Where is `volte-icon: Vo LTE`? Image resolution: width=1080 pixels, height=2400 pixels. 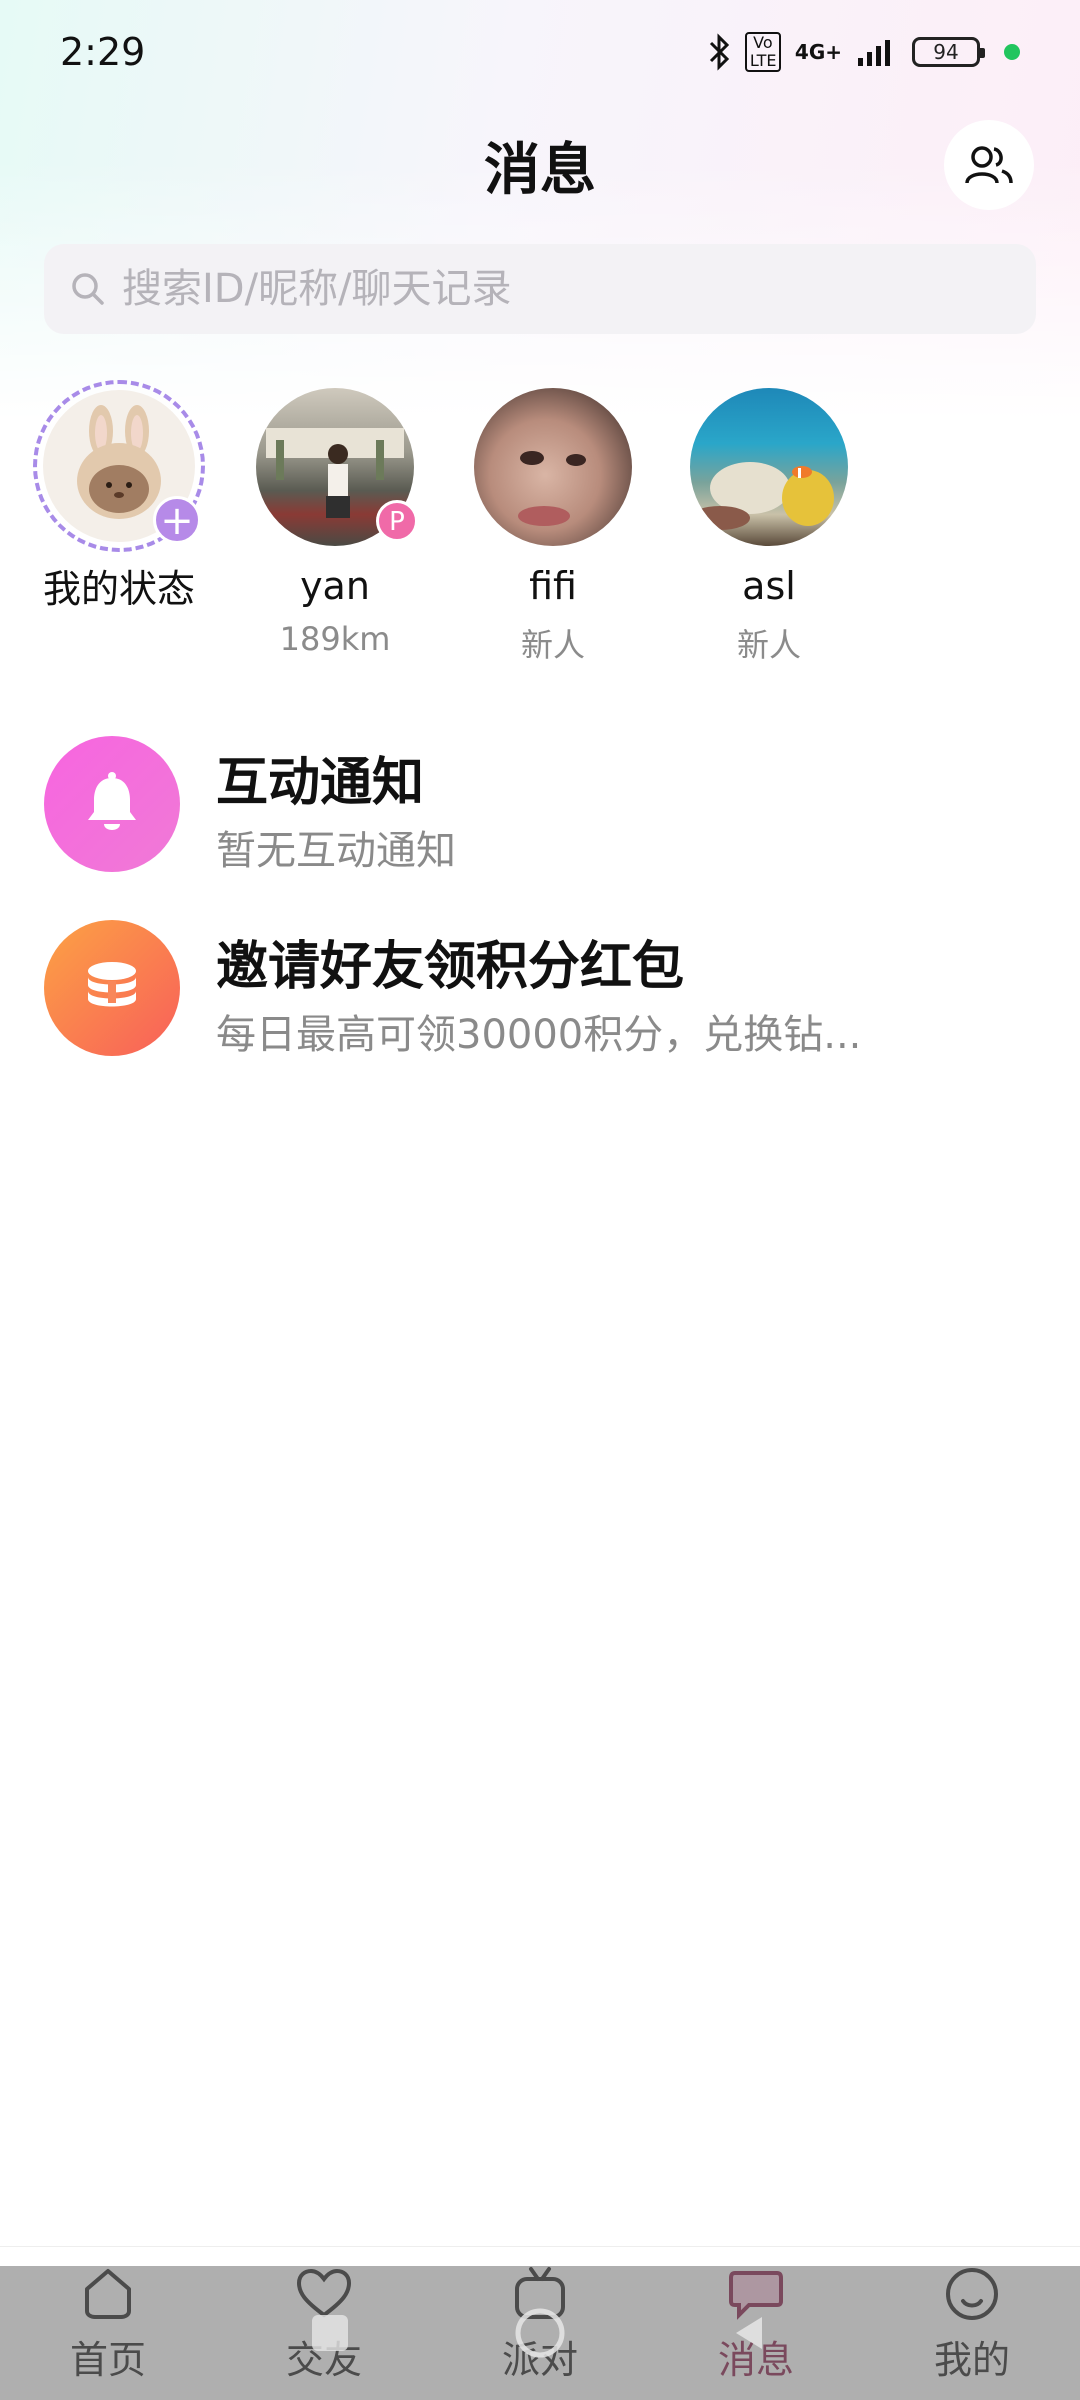 volte-icon: Vo LTE is located at coordinates (762, 52).